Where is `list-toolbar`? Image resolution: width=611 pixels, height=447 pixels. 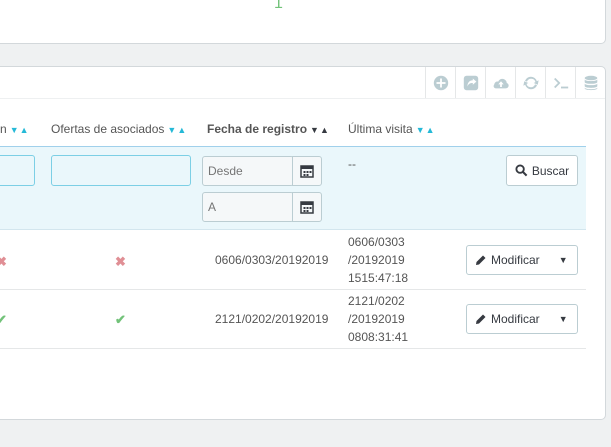 list-toolbar is located at coordinates (515, 83).